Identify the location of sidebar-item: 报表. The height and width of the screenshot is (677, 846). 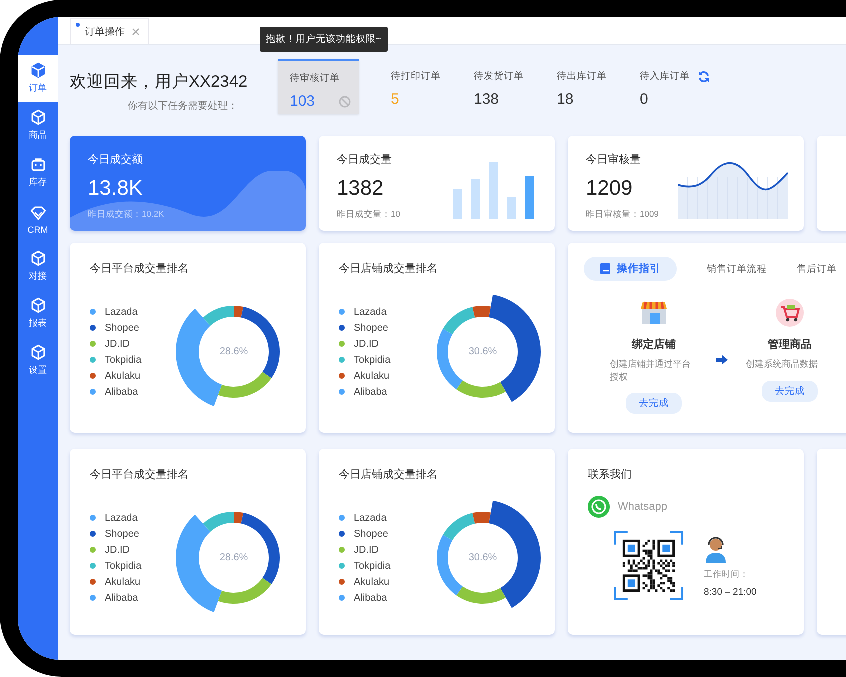
(38, 313).